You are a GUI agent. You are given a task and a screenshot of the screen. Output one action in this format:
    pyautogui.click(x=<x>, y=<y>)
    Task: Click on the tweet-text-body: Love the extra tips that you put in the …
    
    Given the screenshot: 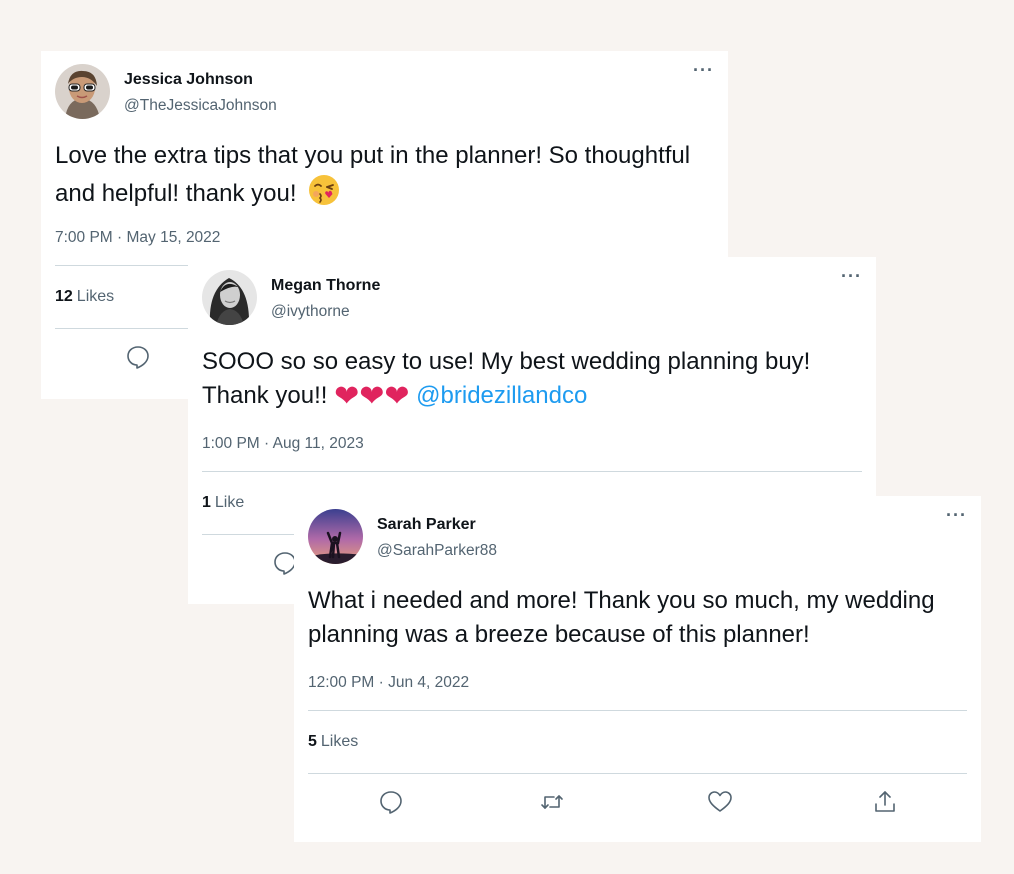 What is the action you would take?
    pyautogui.click(x=373, y=174)
    